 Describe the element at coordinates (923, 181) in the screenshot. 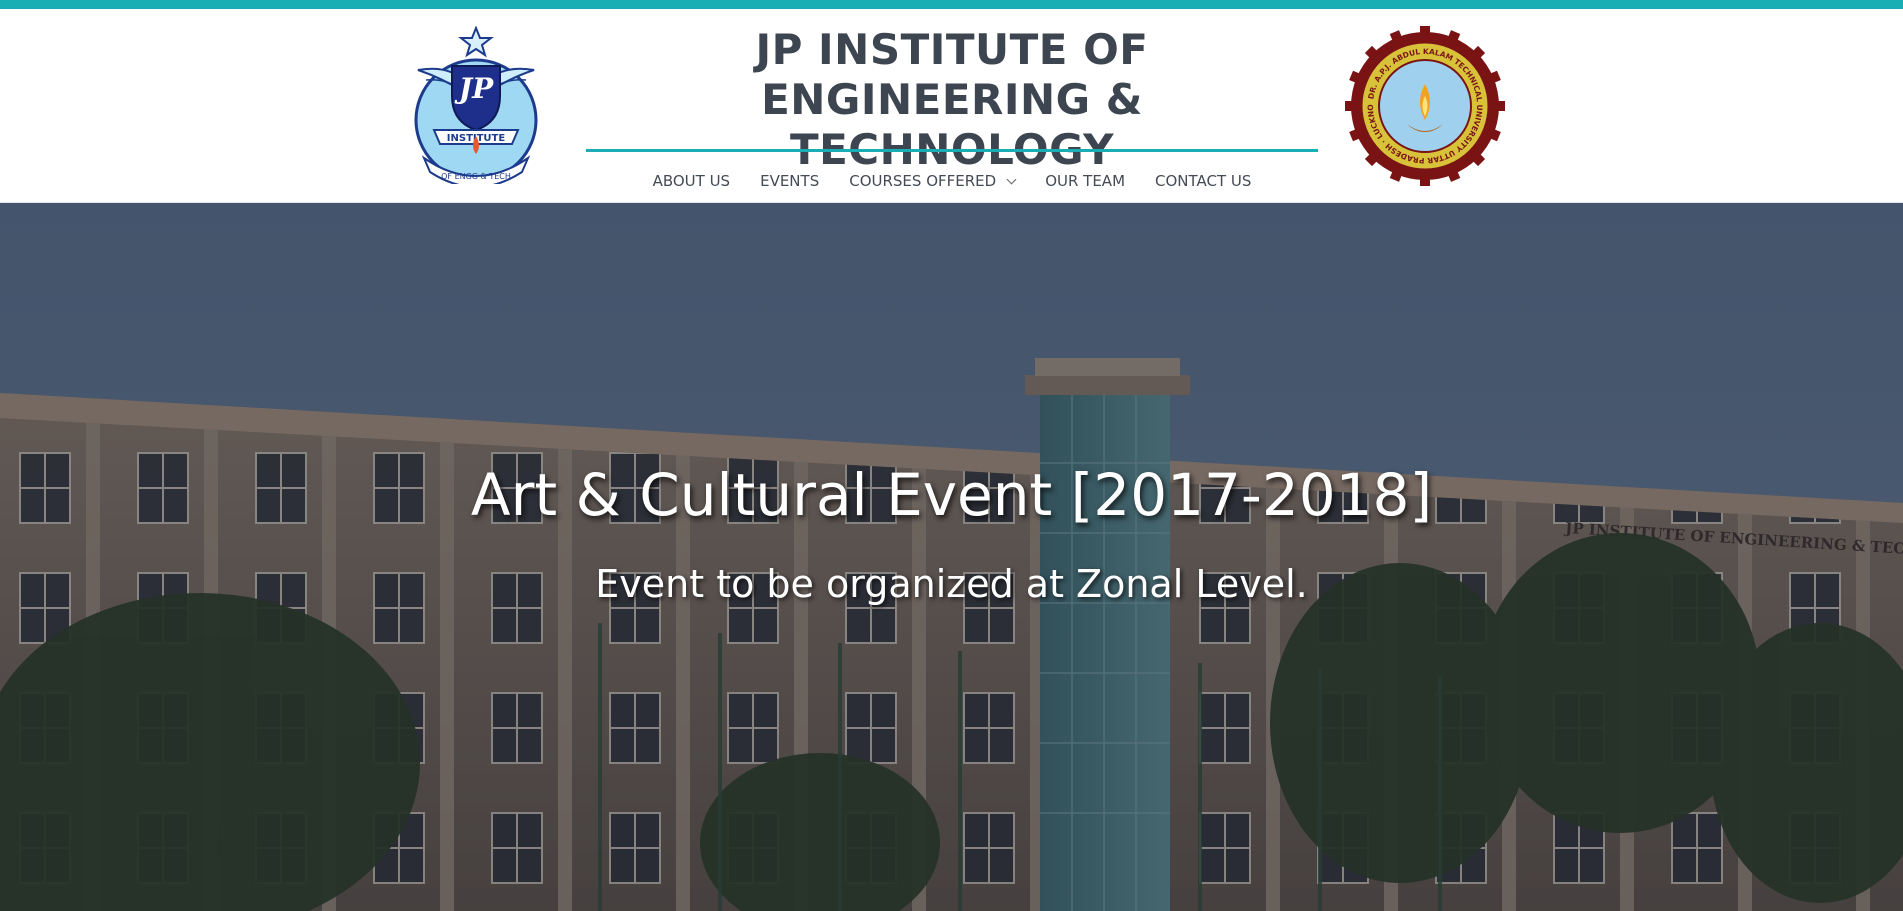

I see `nav-item-label: COURSES OFFERED` at that location.